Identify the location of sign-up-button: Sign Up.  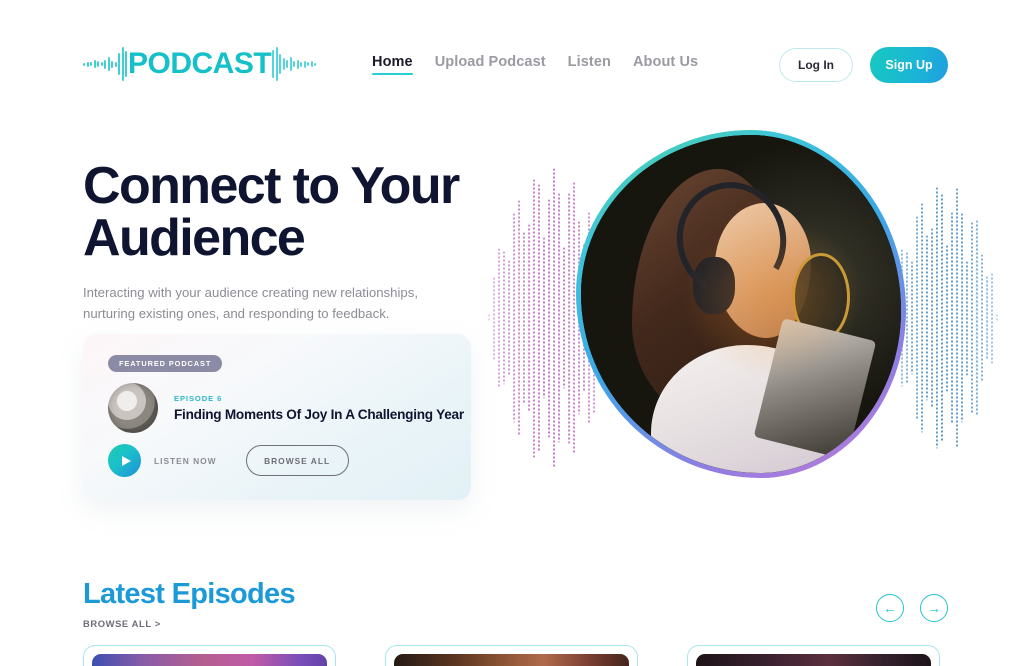
(909, 65).